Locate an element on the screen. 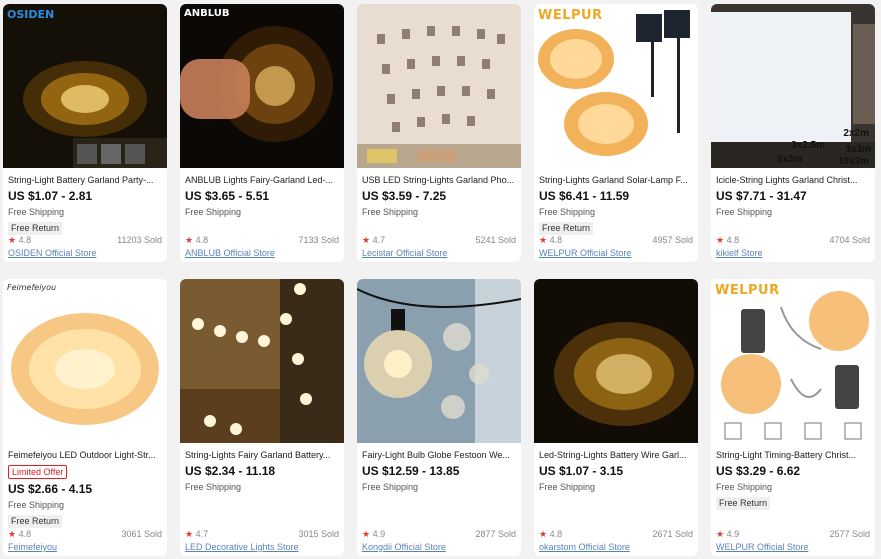 This screenshot has height=559, width=881. product-image: OSIDEN is located at coordinates (85, 86).